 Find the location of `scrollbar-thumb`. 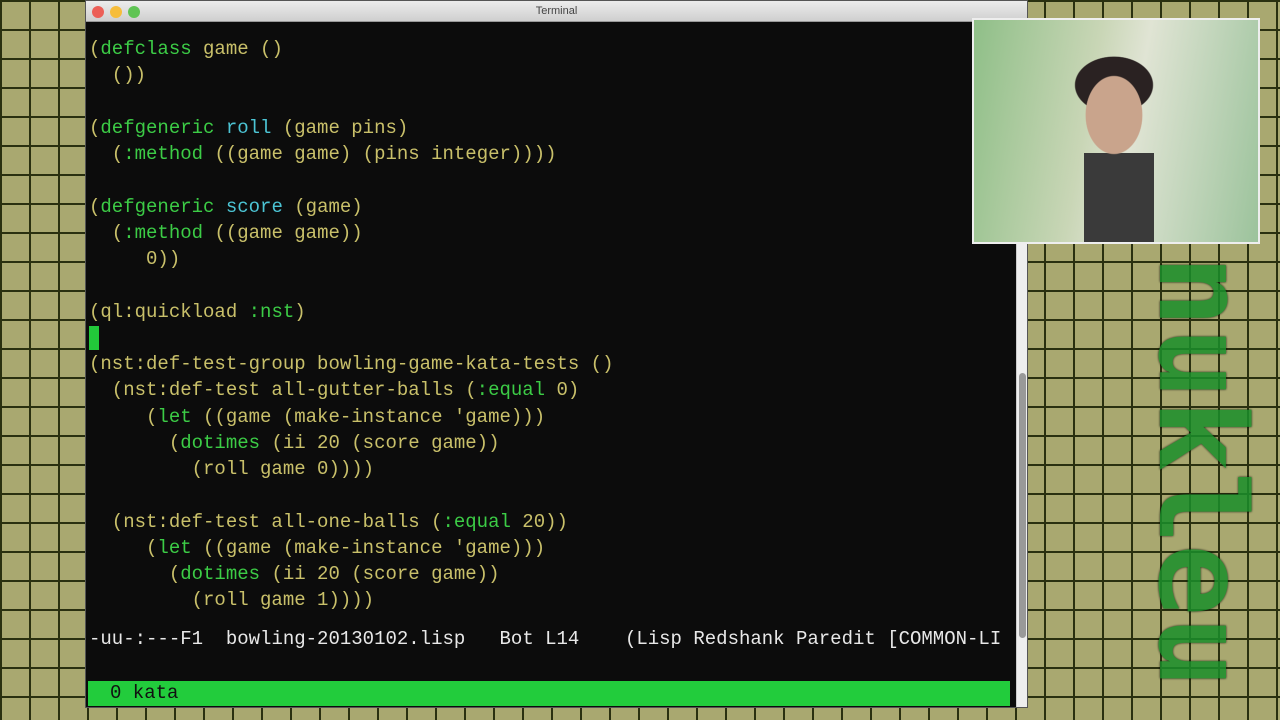

scrollbar-thumb is located at coordinates (1022, 505).